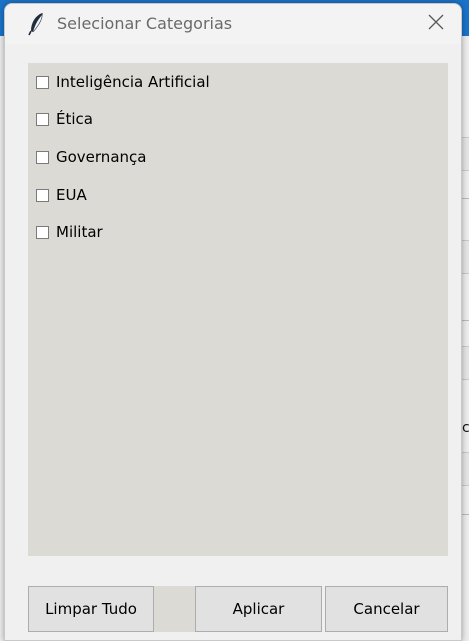 The image size is (469, 641). Describe the element at coordinates (37, 24) in the screenshot. I see `feather-icon` at that location.